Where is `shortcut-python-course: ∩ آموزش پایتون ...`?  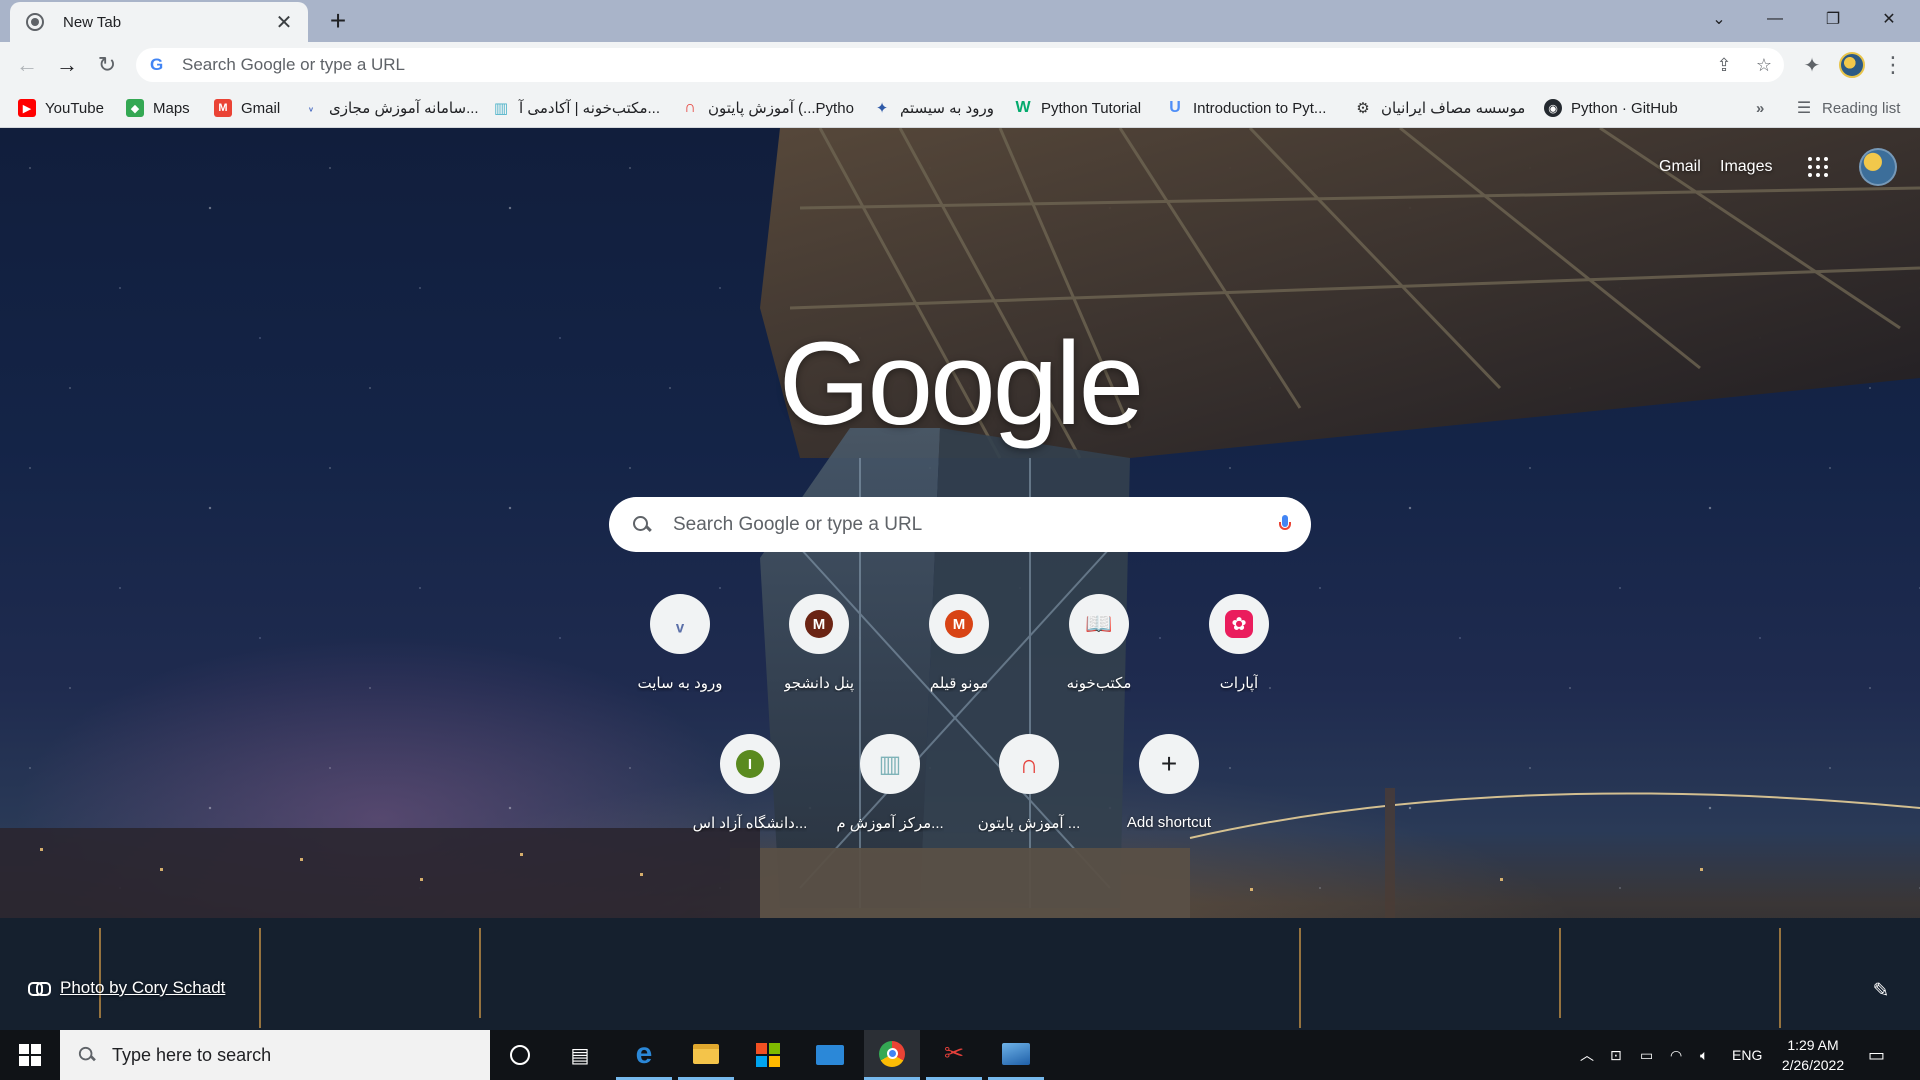
shortcut-python-course: ∩ آموزش پایتون ... is located at coordinates (1029, 783).